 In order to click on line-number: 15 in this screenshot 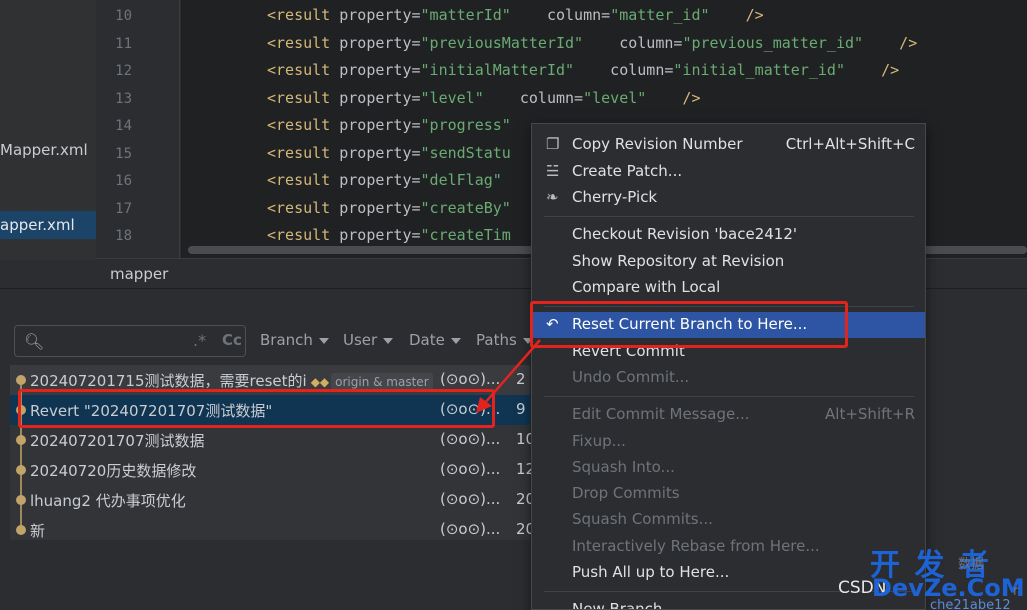, I will do `click(123, 154)`.